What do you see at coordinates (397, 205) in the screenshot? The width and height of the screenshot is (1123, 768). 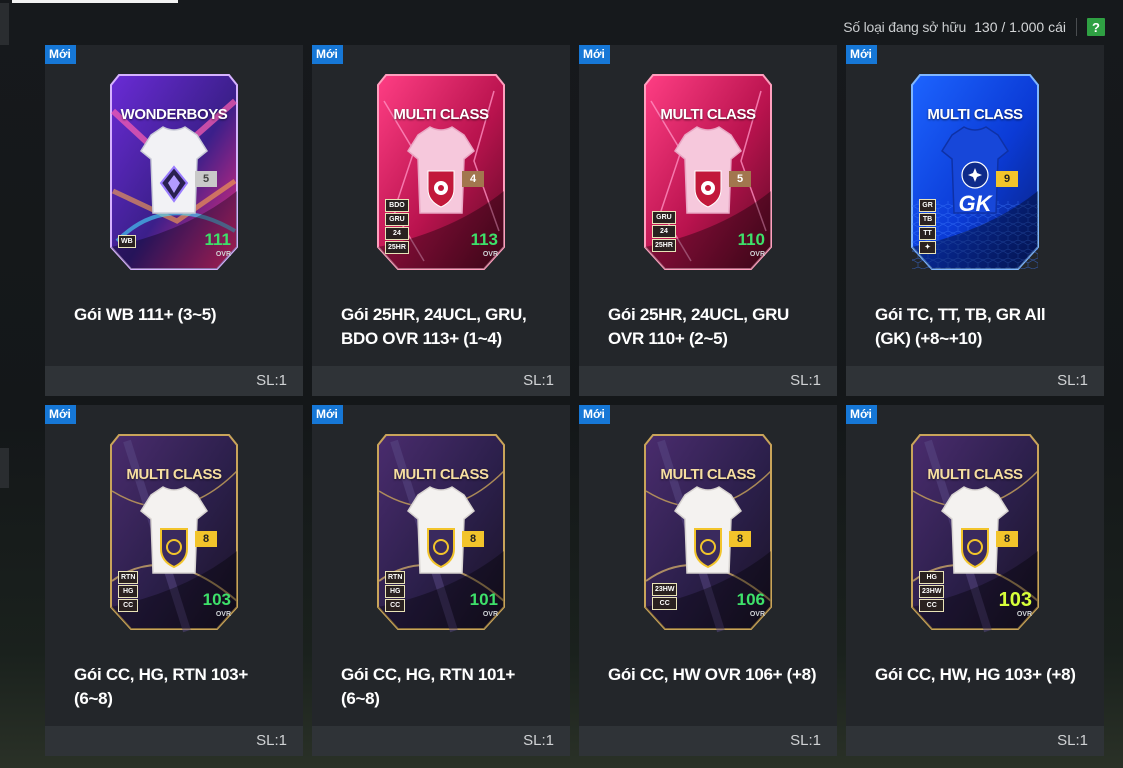 I see `card-tag: BDO` at bounding box center [397, 205].